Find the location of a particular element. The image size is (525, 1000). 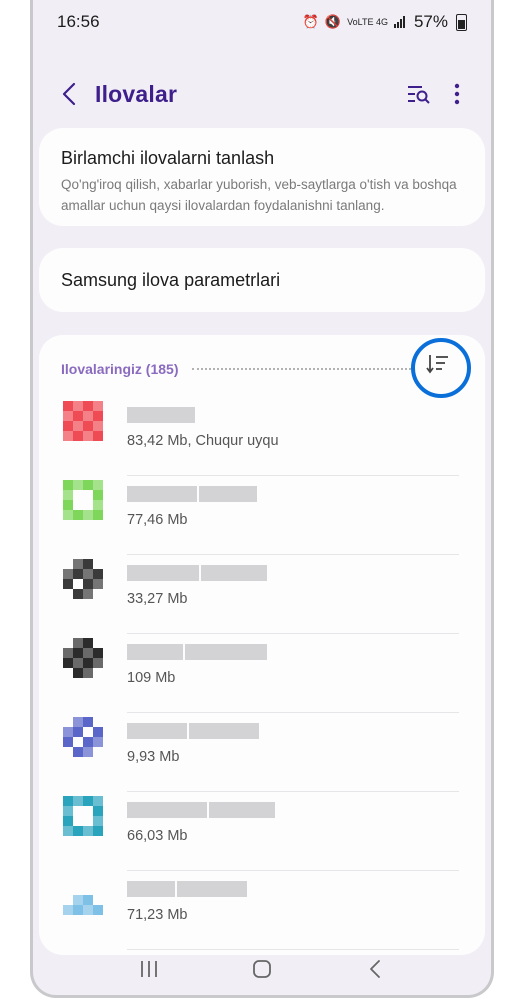

app-size: 66,03 Mb is located at coordinates (157, 836).